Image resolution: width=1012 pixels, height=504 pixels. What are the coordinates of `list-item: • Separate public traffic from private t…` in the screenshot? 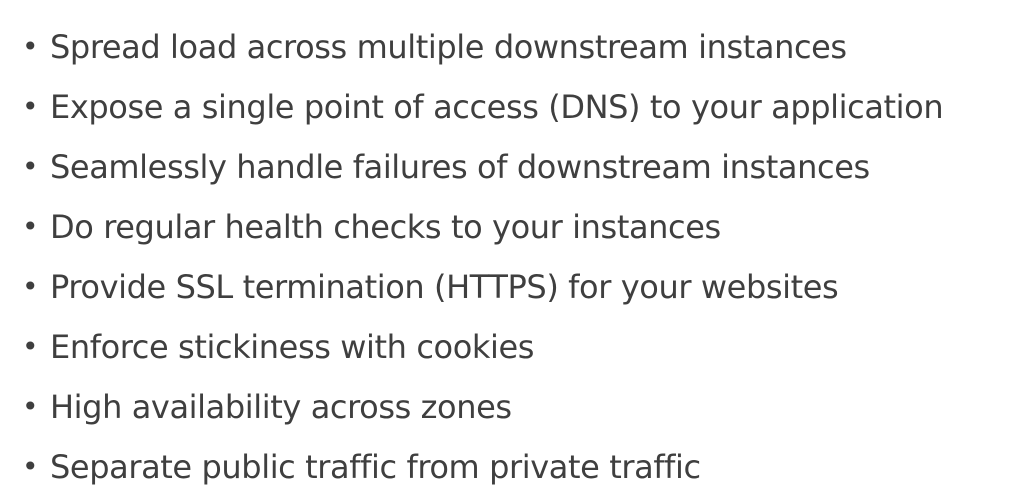 It's located at (482, 474).